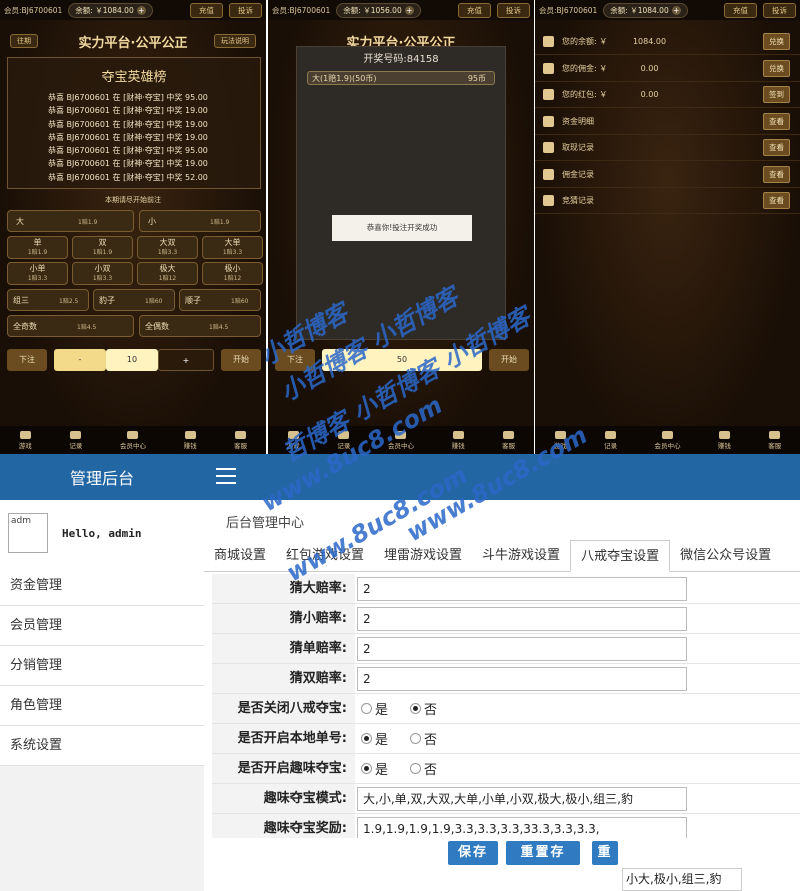 The image size is (800, 891). What do you see at coordinates (725, 556) in the screenshot?
I see `tab-wechat: 微信公众号设置` at bounding box center [725, 556].